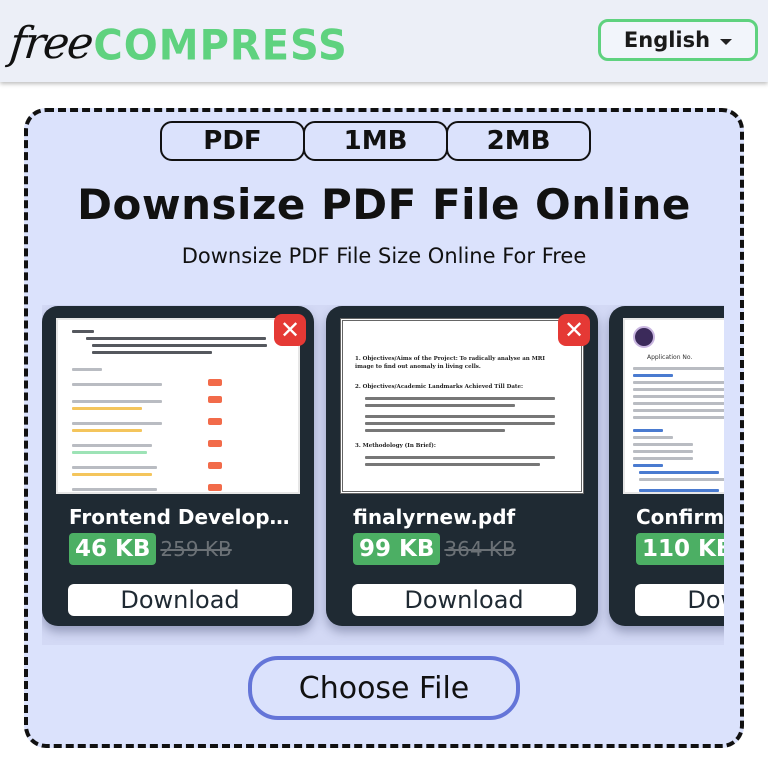  I want to click on compressed-size-badge: 110 KB, so click(680, 549).